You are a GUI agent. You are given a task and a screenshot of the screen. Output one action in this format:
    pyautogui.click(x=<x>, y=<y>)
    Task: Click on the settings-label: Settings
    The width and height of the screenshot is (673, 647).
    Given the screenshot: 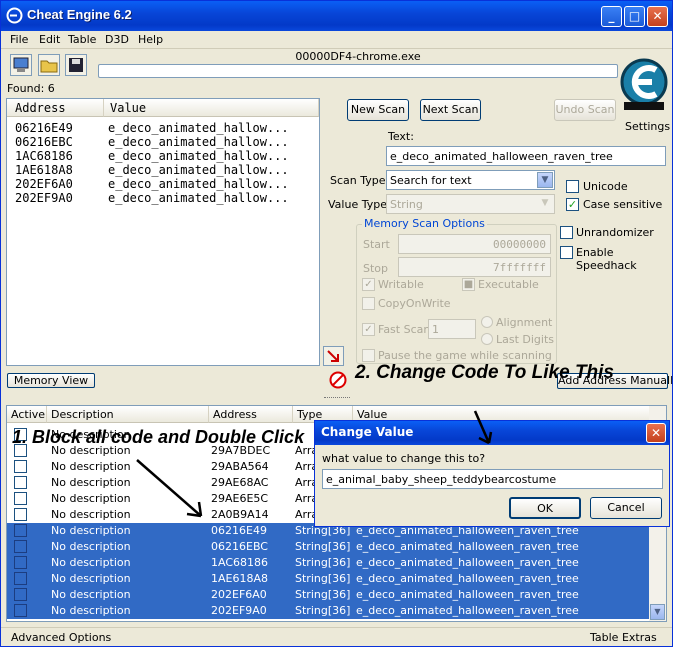 What is the action you would take?
    pyautogui.click(x=647, y=126)
    